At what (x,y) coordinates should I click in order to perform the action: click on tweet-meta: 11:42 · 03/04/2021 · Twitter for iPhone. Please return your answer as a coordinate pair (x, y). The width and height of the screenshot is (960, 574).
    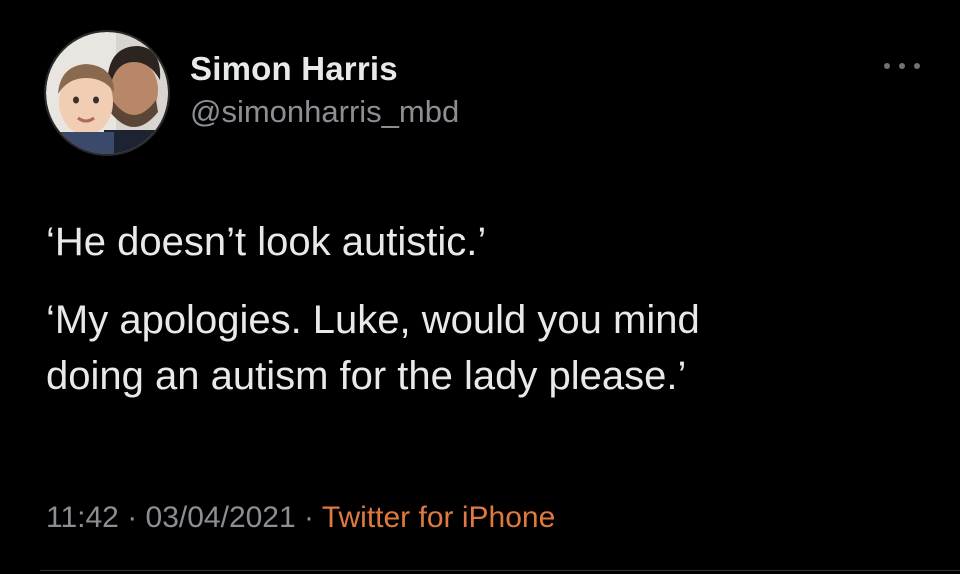
    Looking at the image, I should click on (300, 518).